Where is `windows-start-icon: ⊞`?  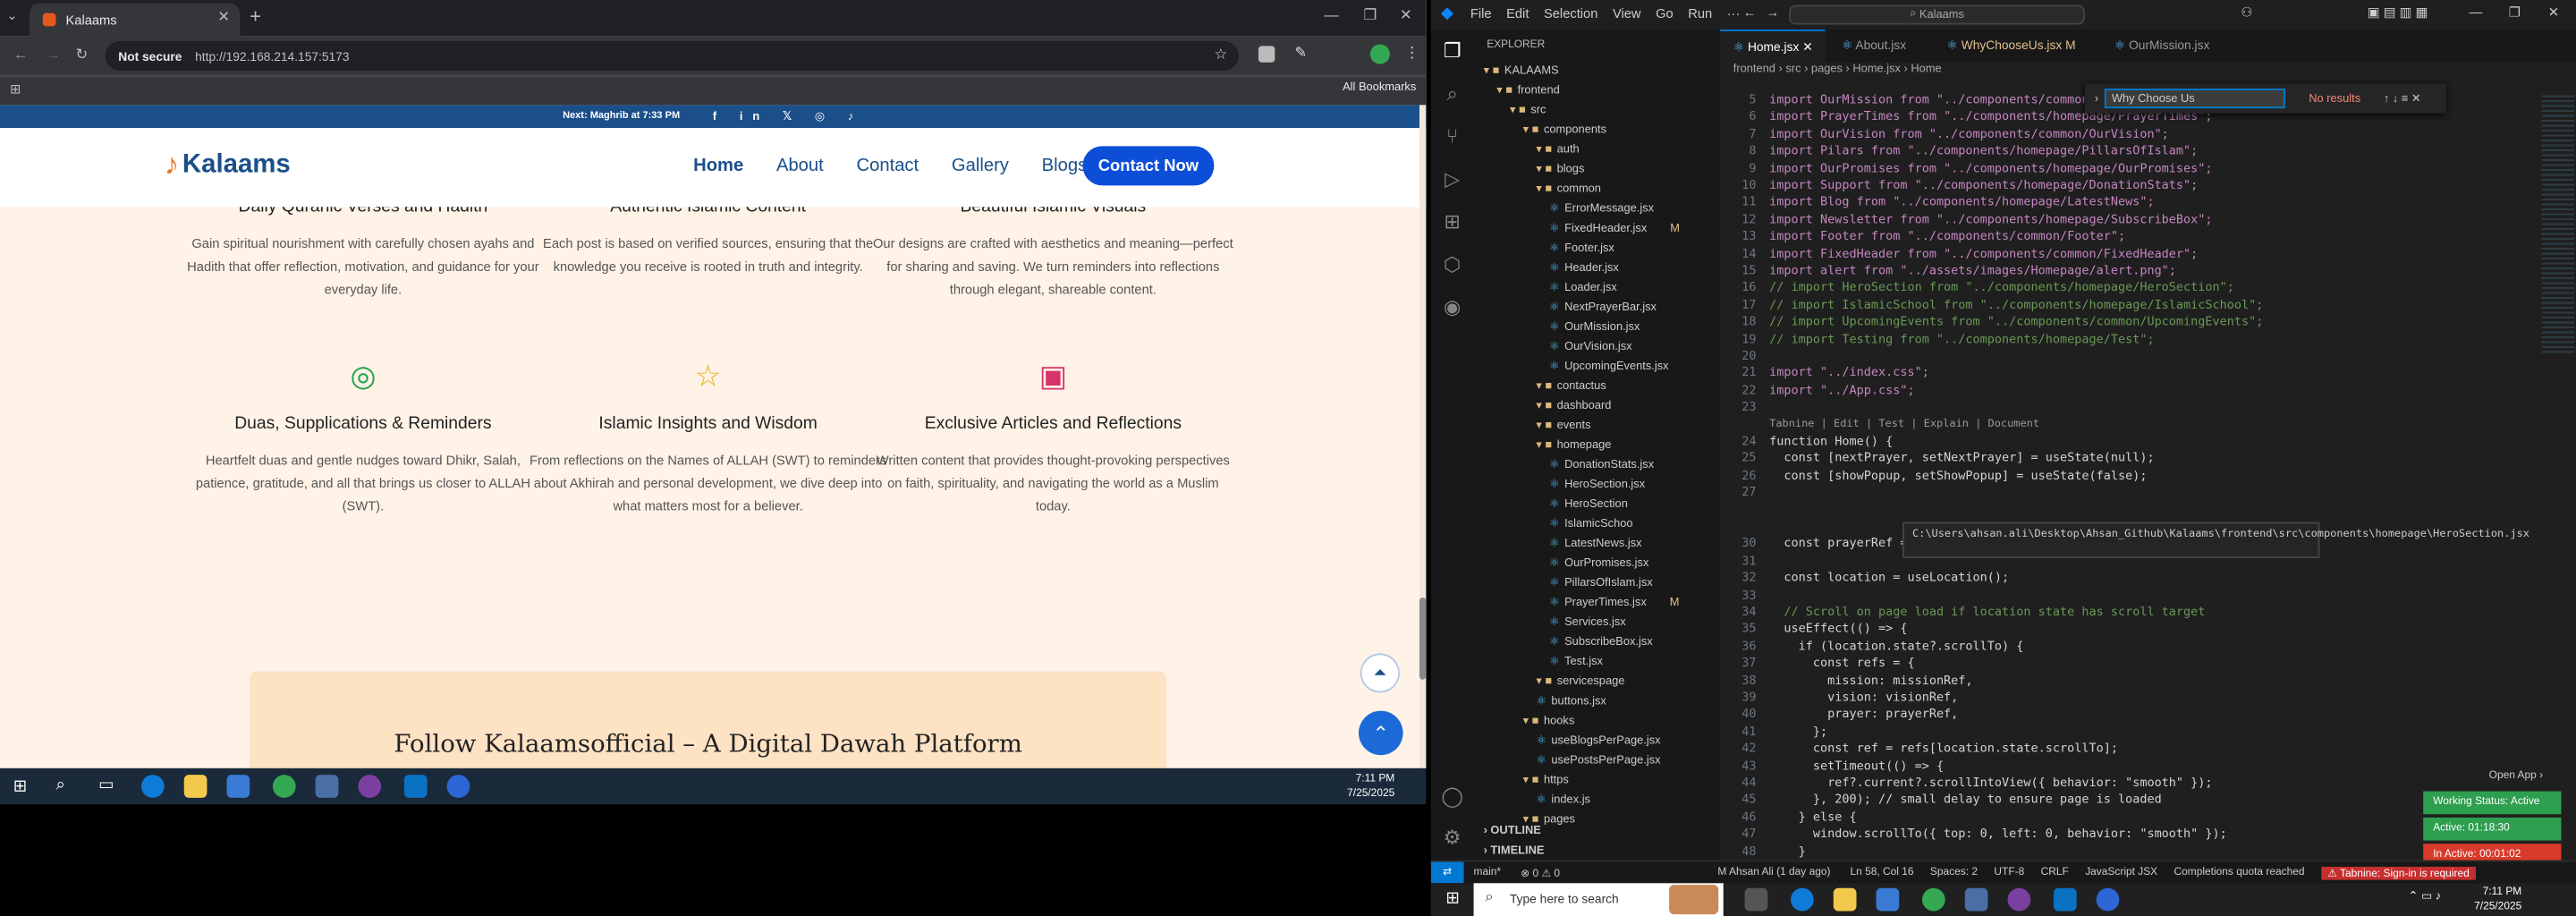 windows-start-icon: ⊞ is located at coordinates (20, 787).